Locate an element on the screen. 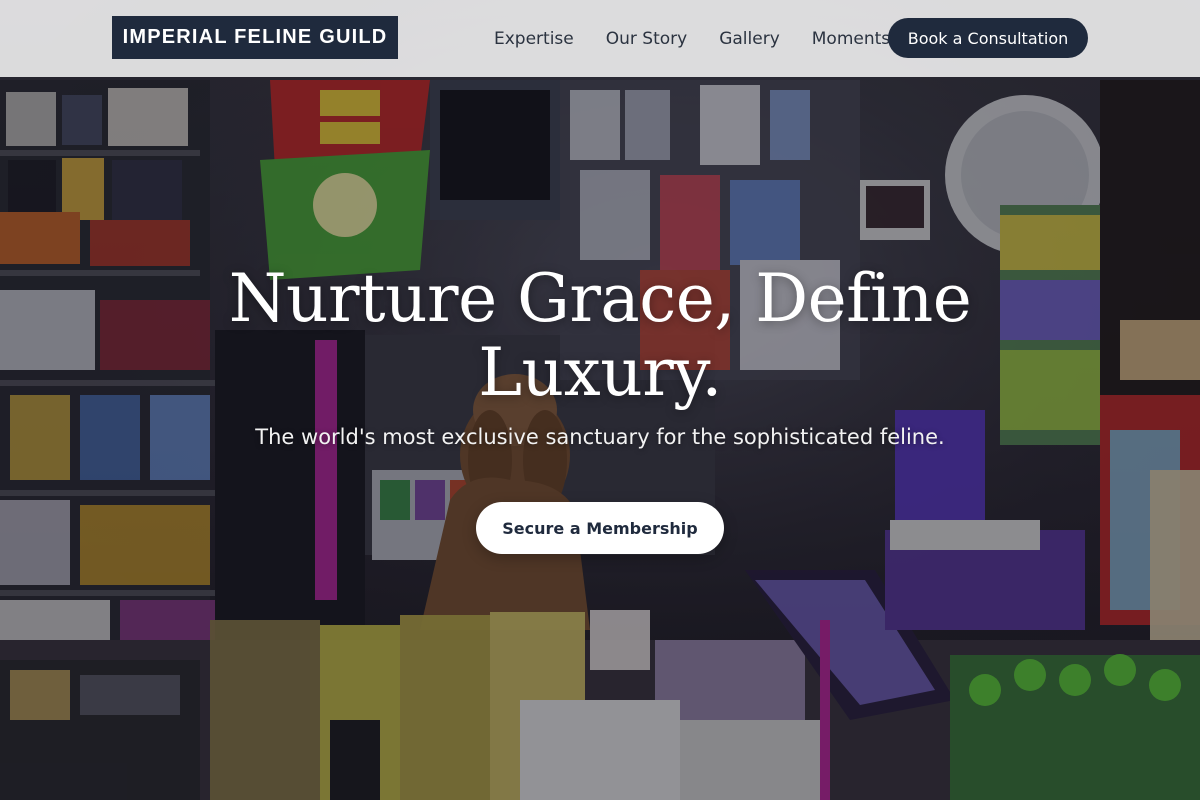 This screenshot has width=1200, height=800. nav-link-moments: Moments is located at coordinates (851, 39).